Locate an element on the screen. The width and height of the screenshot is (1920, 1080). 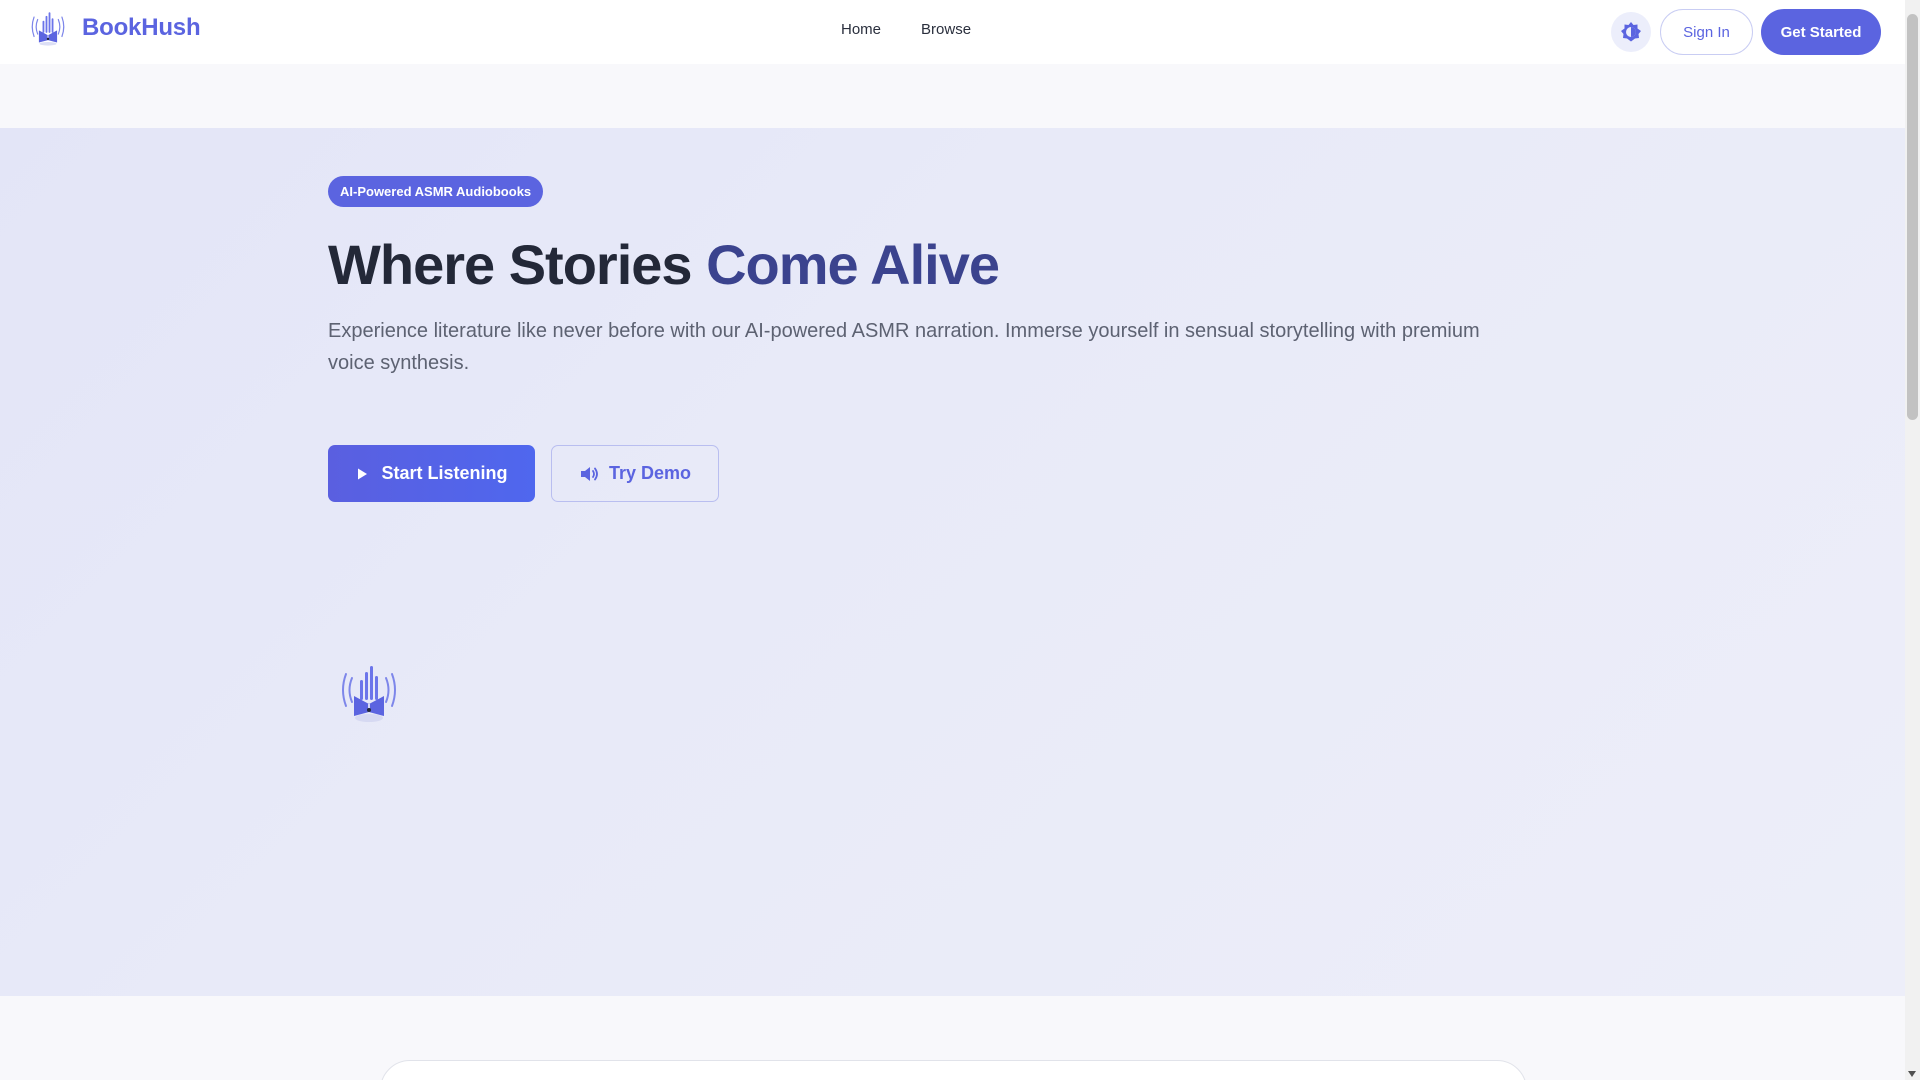
start-listening-label: Start Listening is located at coordinates (444, 473).